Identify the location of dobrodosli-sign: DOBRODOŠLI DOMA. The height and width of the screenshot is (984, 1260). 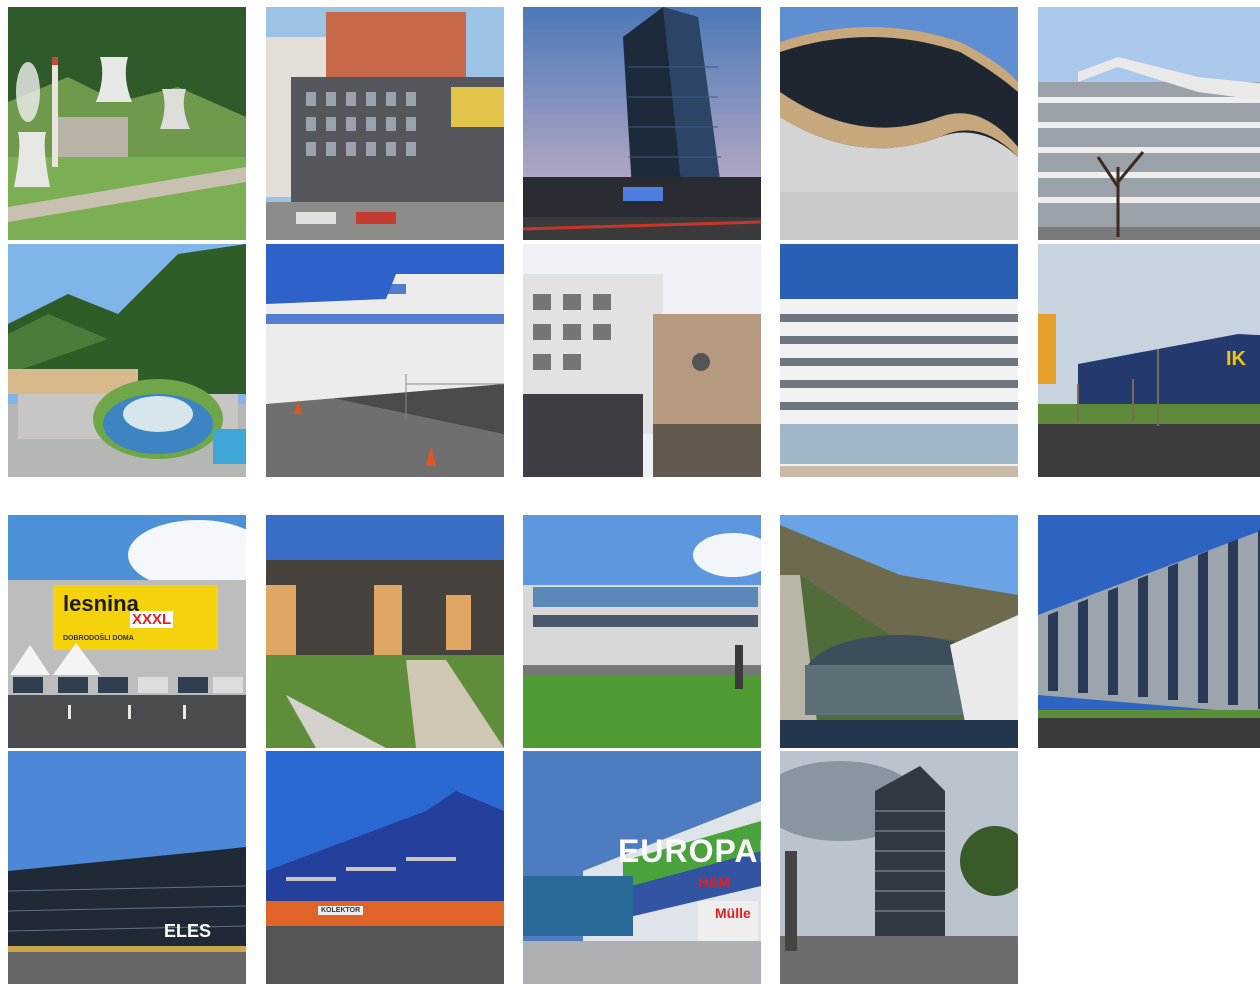
(98, 638).